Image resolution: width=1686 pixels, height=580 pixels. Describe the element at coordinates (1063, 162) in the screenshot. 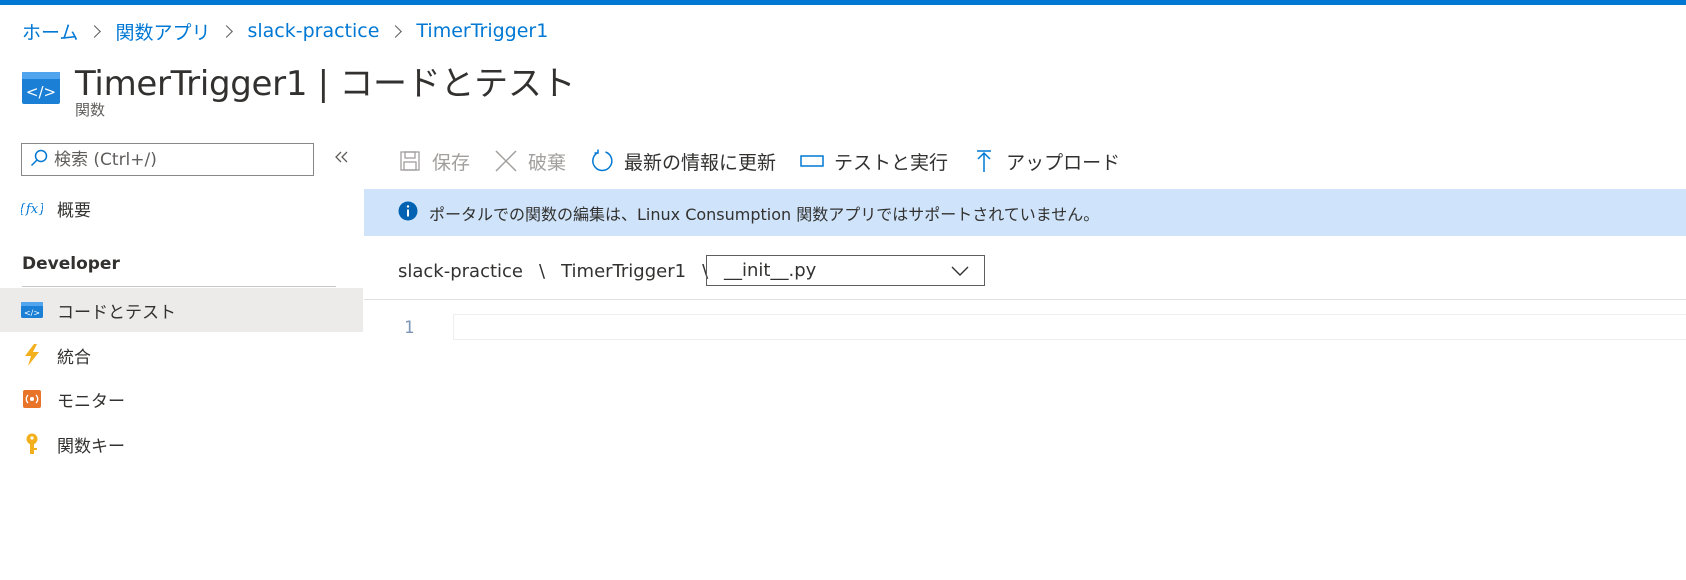

I see `upload-label: アップロード` at that location.